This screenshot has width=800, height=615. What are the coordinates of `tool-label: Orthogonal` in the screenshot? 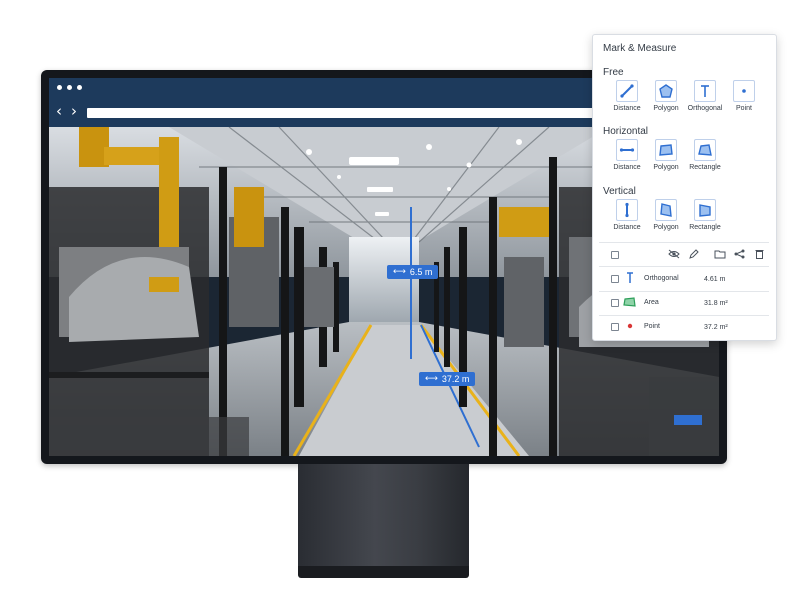 It's located at (705, 108).